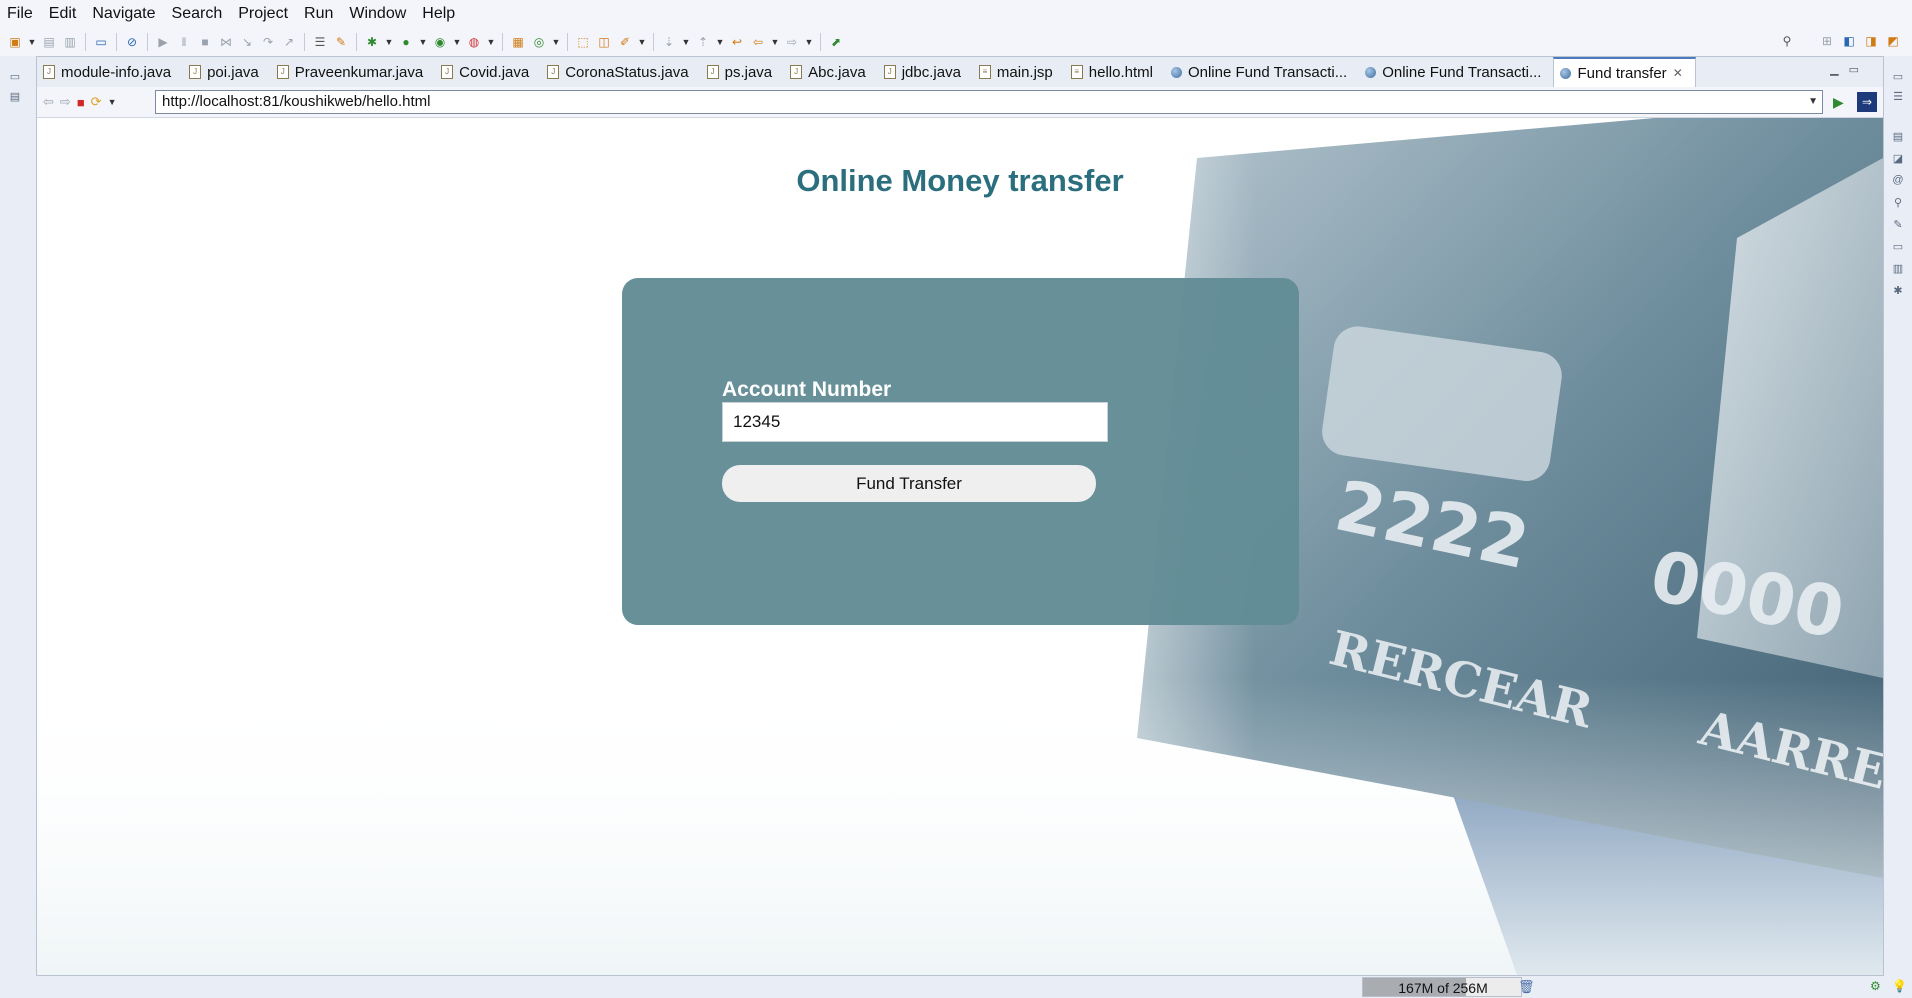 Image resolution: width=1912 pixels, height=998 pixels. What do you see at coordinates (110, 72) in the screenshot?
I see `tab-module-info: Jmodule-info.java` at bounding box center [110, 72].